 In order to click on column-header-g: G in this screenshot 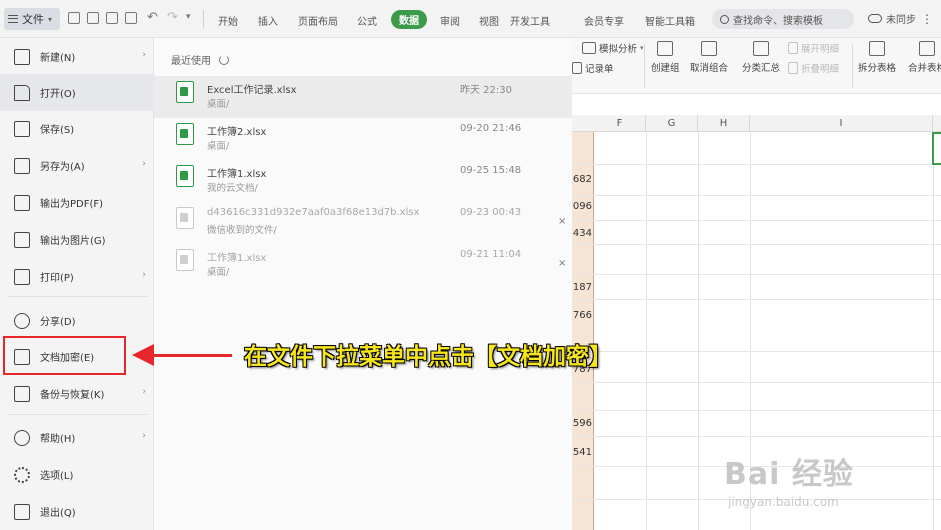, I will do `click(672, 123)`.